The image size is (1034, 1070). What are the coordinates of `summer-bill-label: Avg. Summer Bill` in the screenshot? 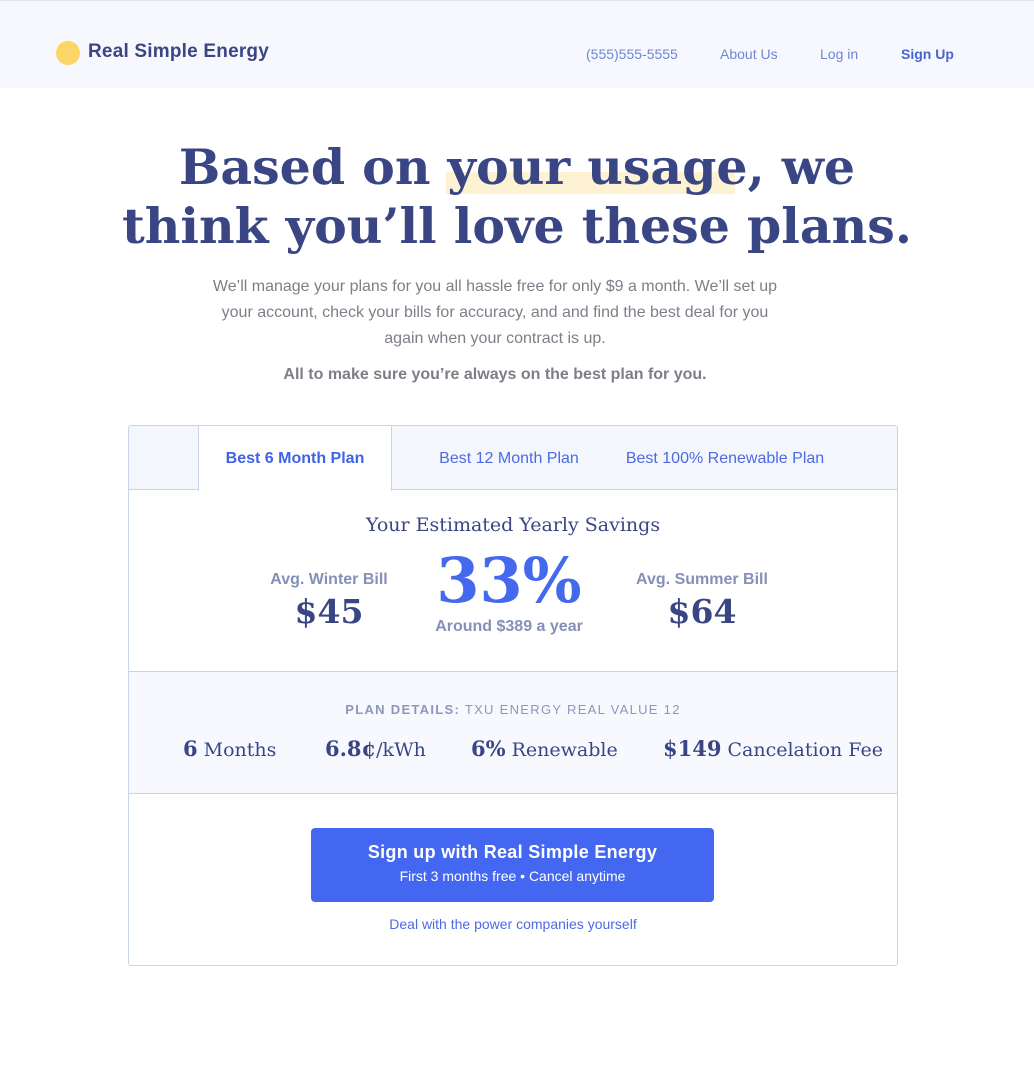 It's located at (702, 579).